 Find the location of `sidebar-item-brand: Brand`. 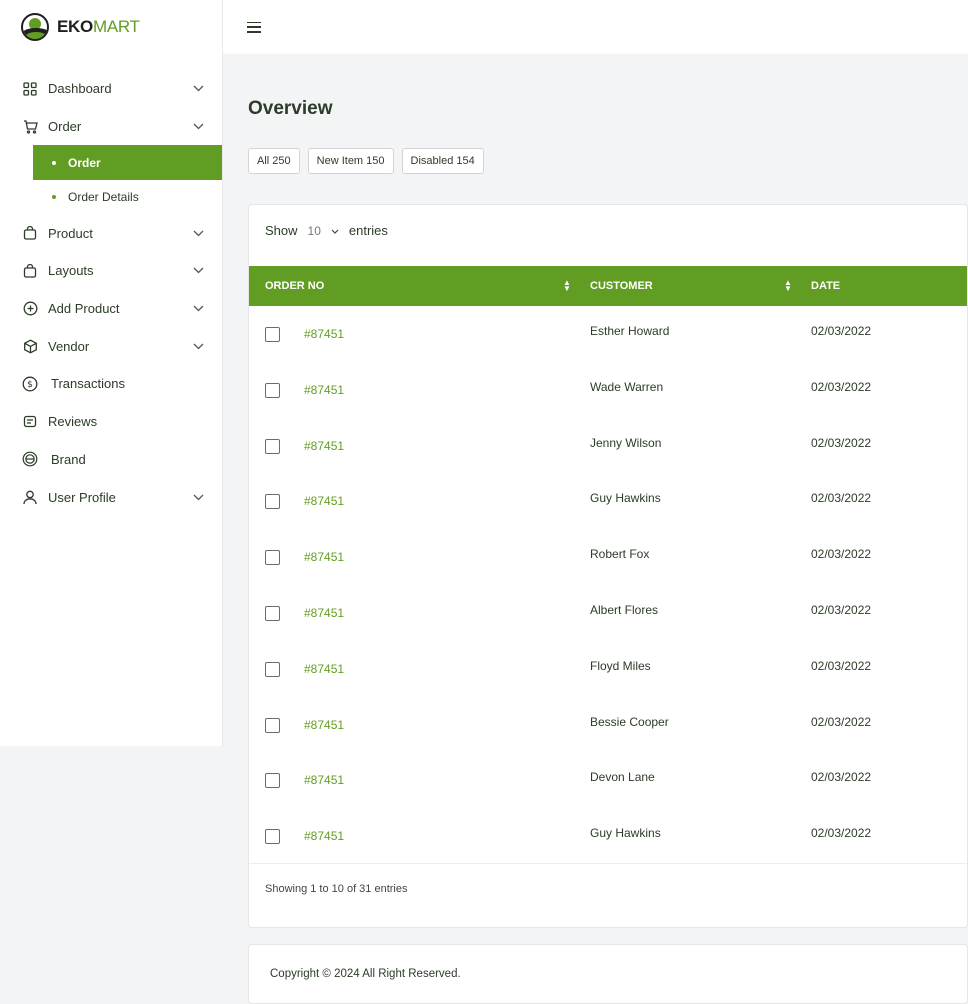

sidebar-item-brand: Brand is located at coordinates (111, 460).